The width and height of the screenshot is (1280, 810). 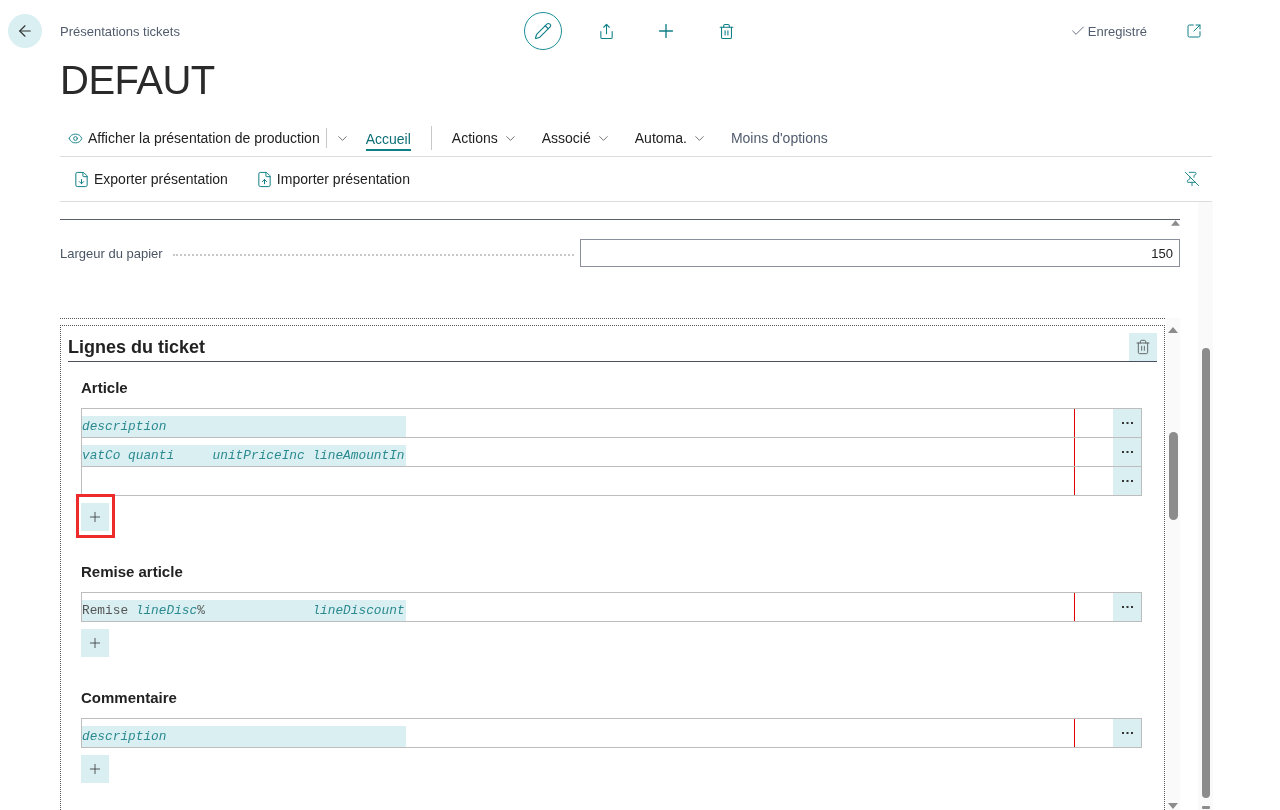 I want to click on action-tab: Accueil, so click(x=388, y=138).